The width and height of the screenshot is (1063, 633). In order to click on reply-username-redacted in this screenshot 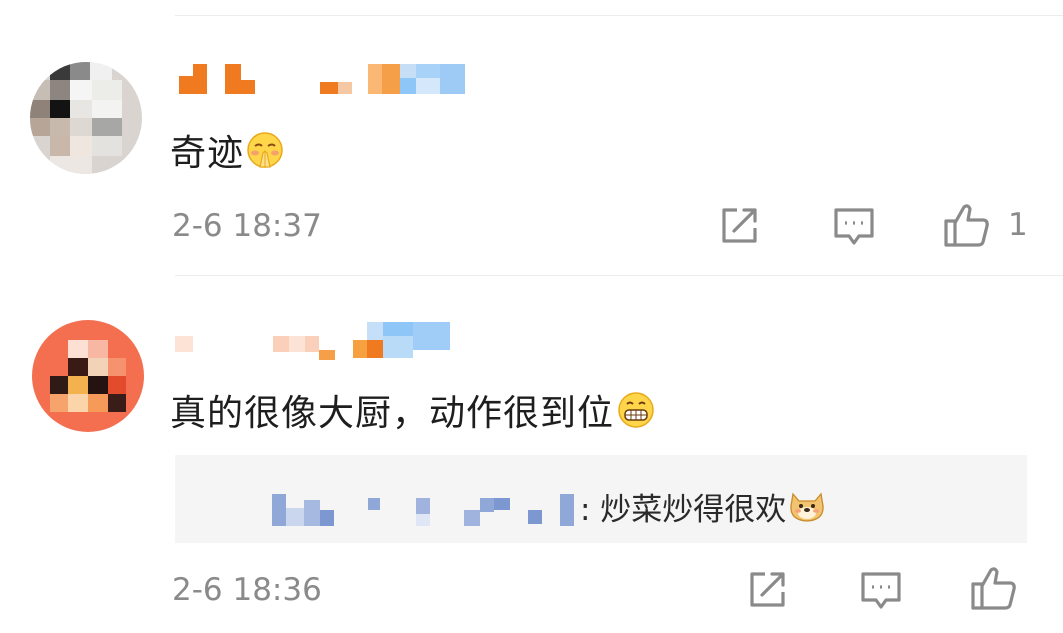, I will do `click(427, 510)`.